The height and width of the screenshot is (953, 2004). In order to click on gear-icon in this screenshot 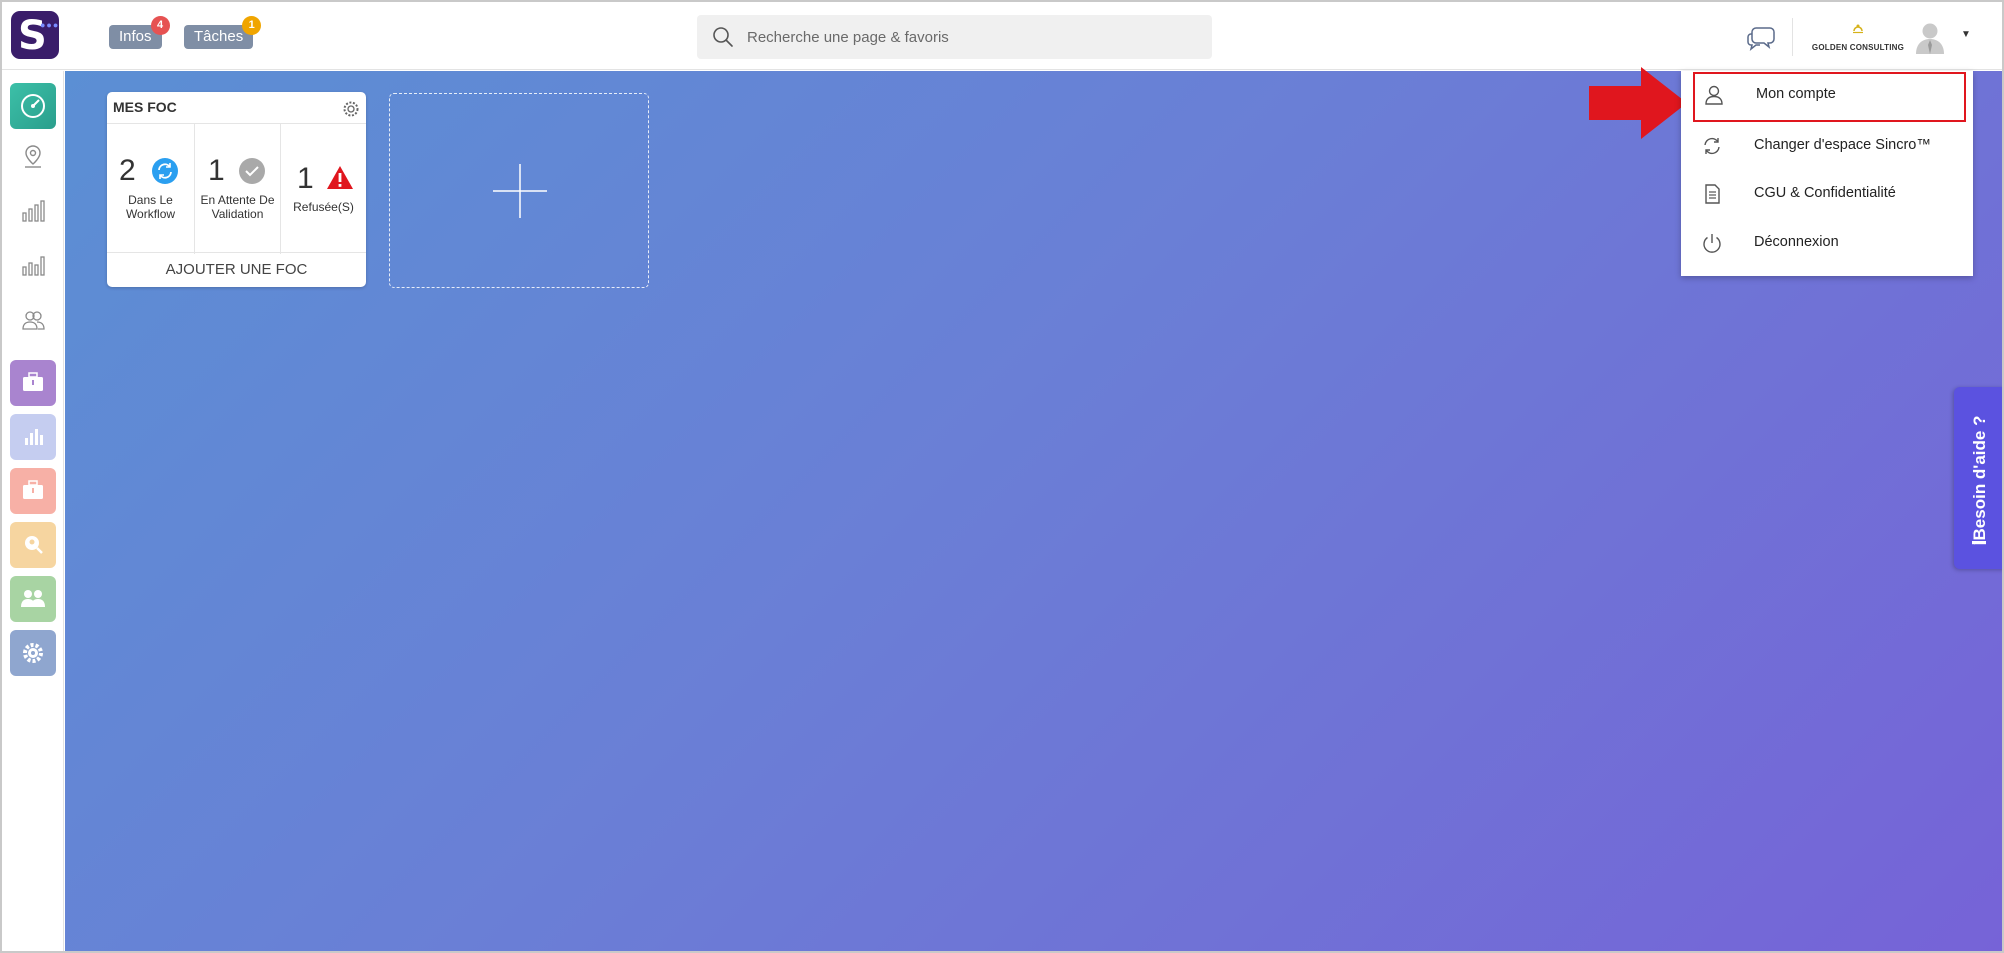, I will do `click(33, 653)`.